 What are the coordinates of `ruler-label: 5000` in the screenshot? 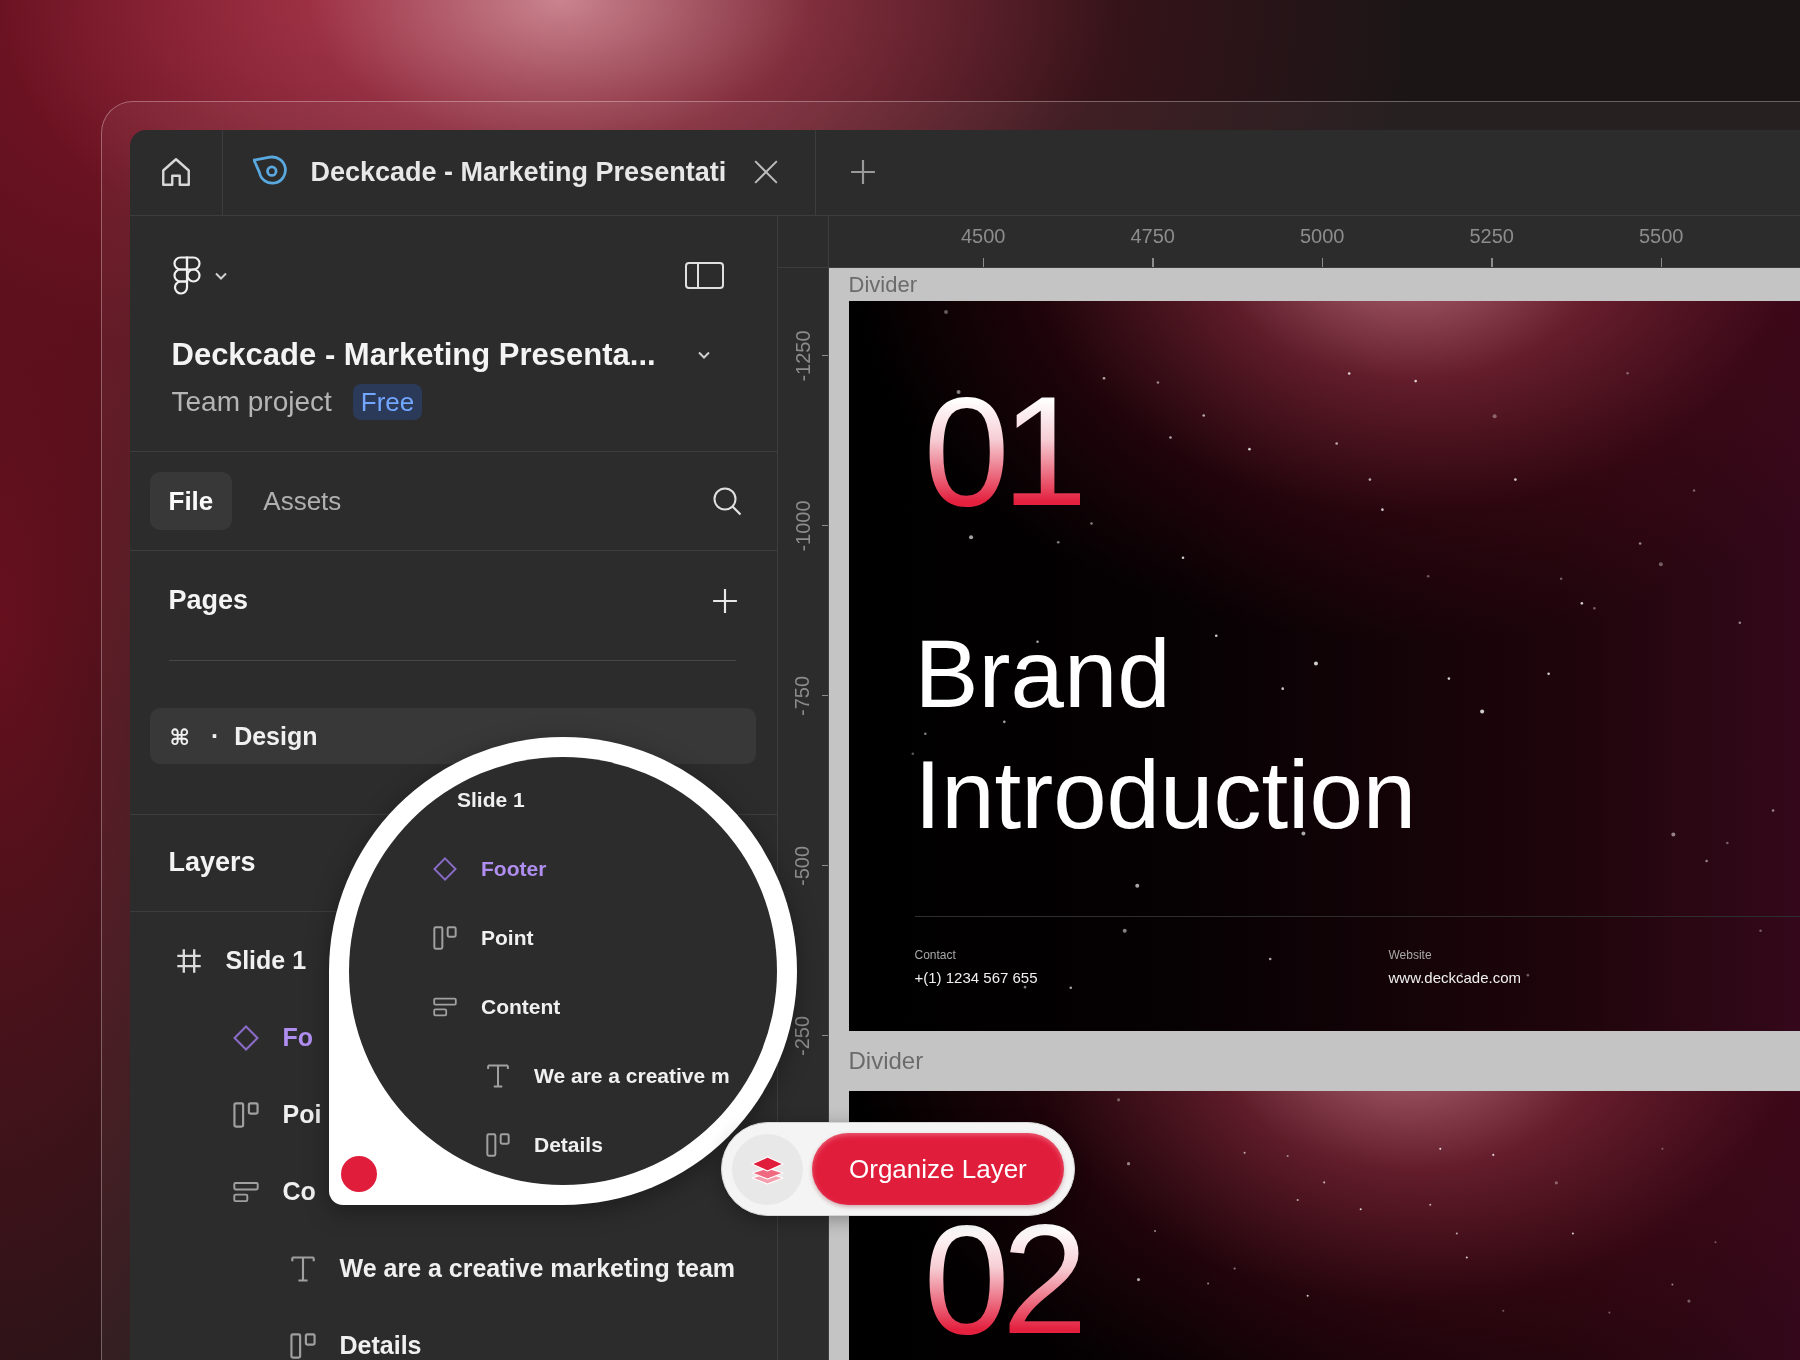 It's located at (1322, 235).